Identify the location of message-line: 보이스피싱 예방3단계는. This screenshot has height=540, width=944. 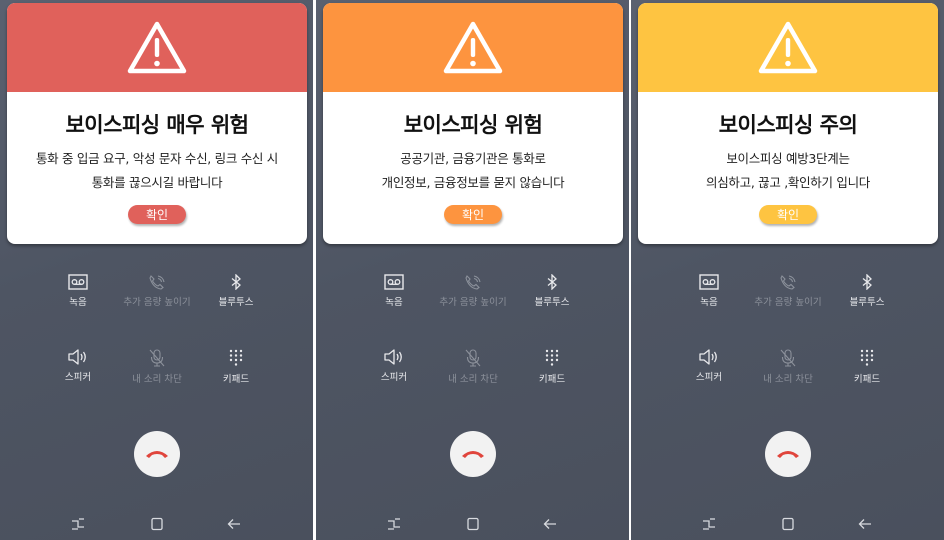
(788, 158).